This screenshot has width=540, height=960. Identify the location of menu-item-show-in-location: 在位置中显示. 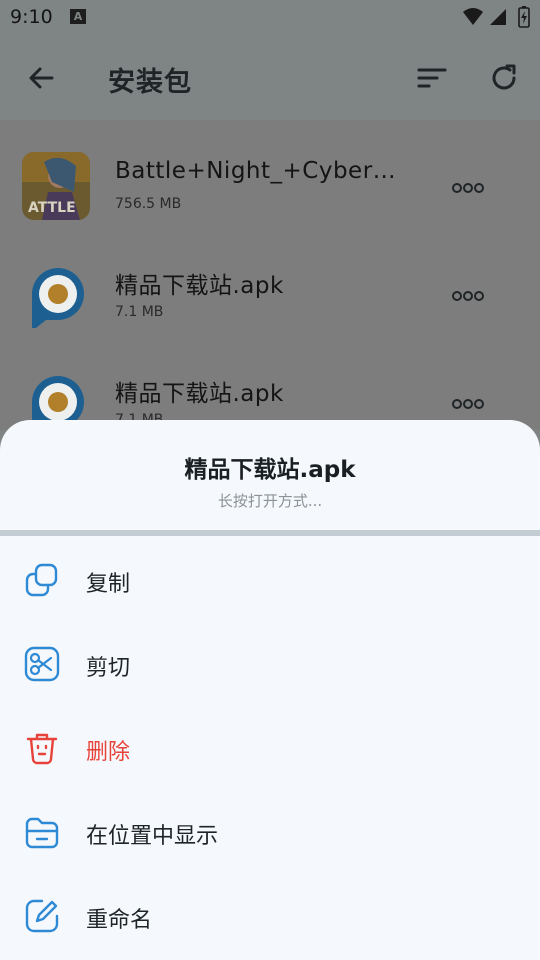
(270, 832).